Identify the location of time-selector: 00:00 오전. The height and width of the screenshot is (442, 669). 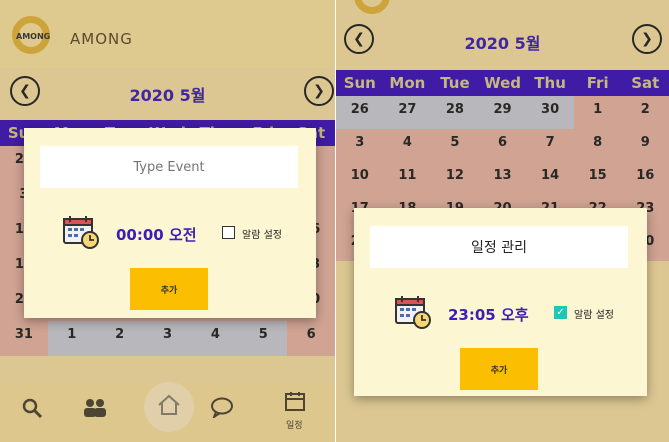
(156, 234).